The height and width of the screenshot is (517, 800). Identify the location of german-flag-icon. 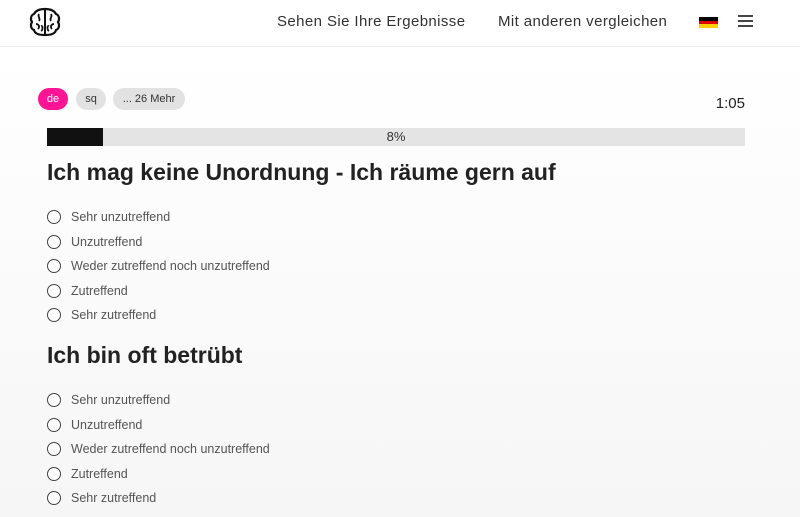
(708, 23).